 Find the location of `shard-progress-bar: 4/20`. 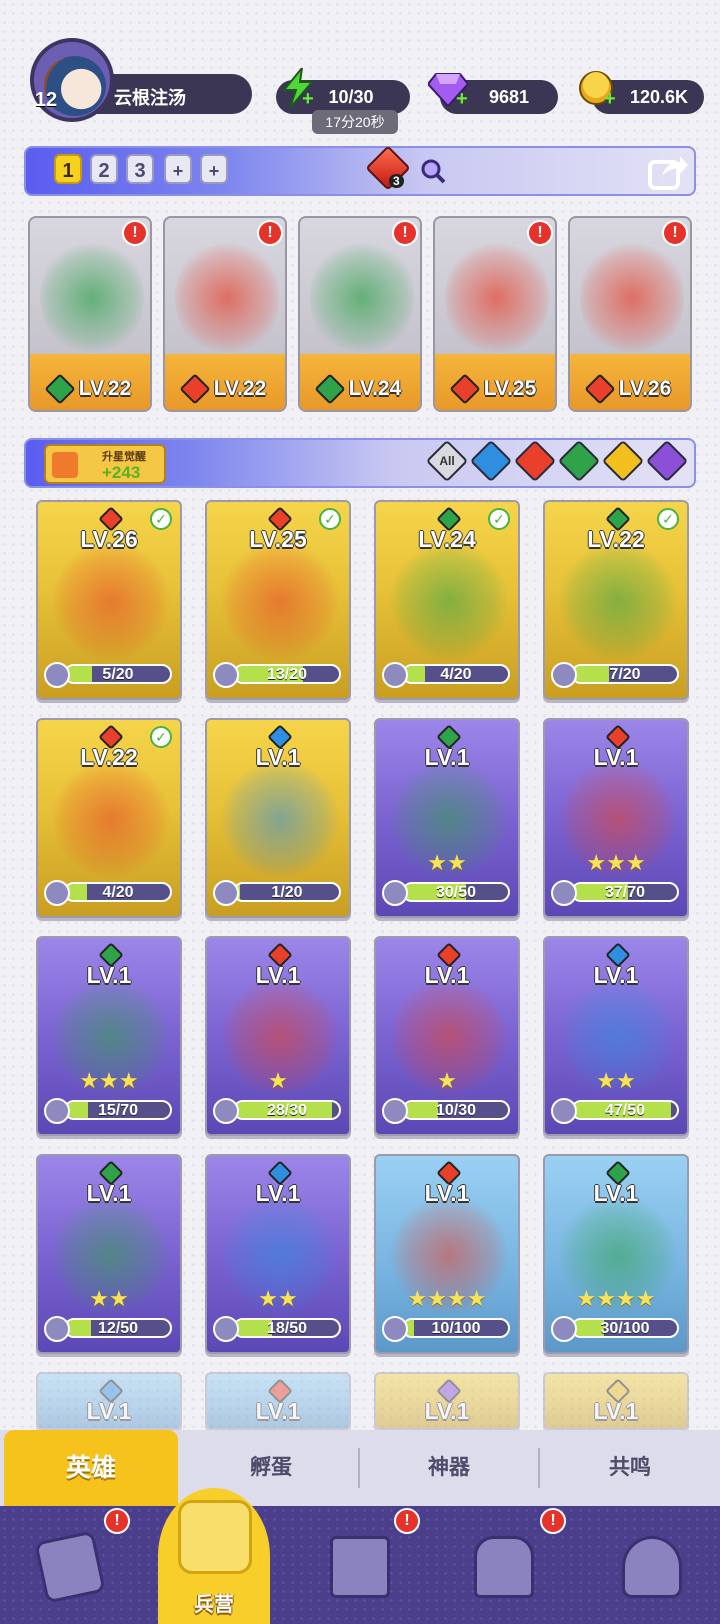

shard-progress-bar: 4/20 is located at coordinates (456, 674).